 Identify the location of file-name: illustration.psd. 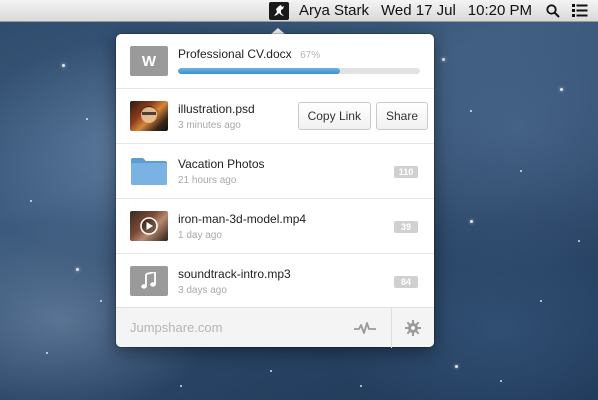
(216, 108).